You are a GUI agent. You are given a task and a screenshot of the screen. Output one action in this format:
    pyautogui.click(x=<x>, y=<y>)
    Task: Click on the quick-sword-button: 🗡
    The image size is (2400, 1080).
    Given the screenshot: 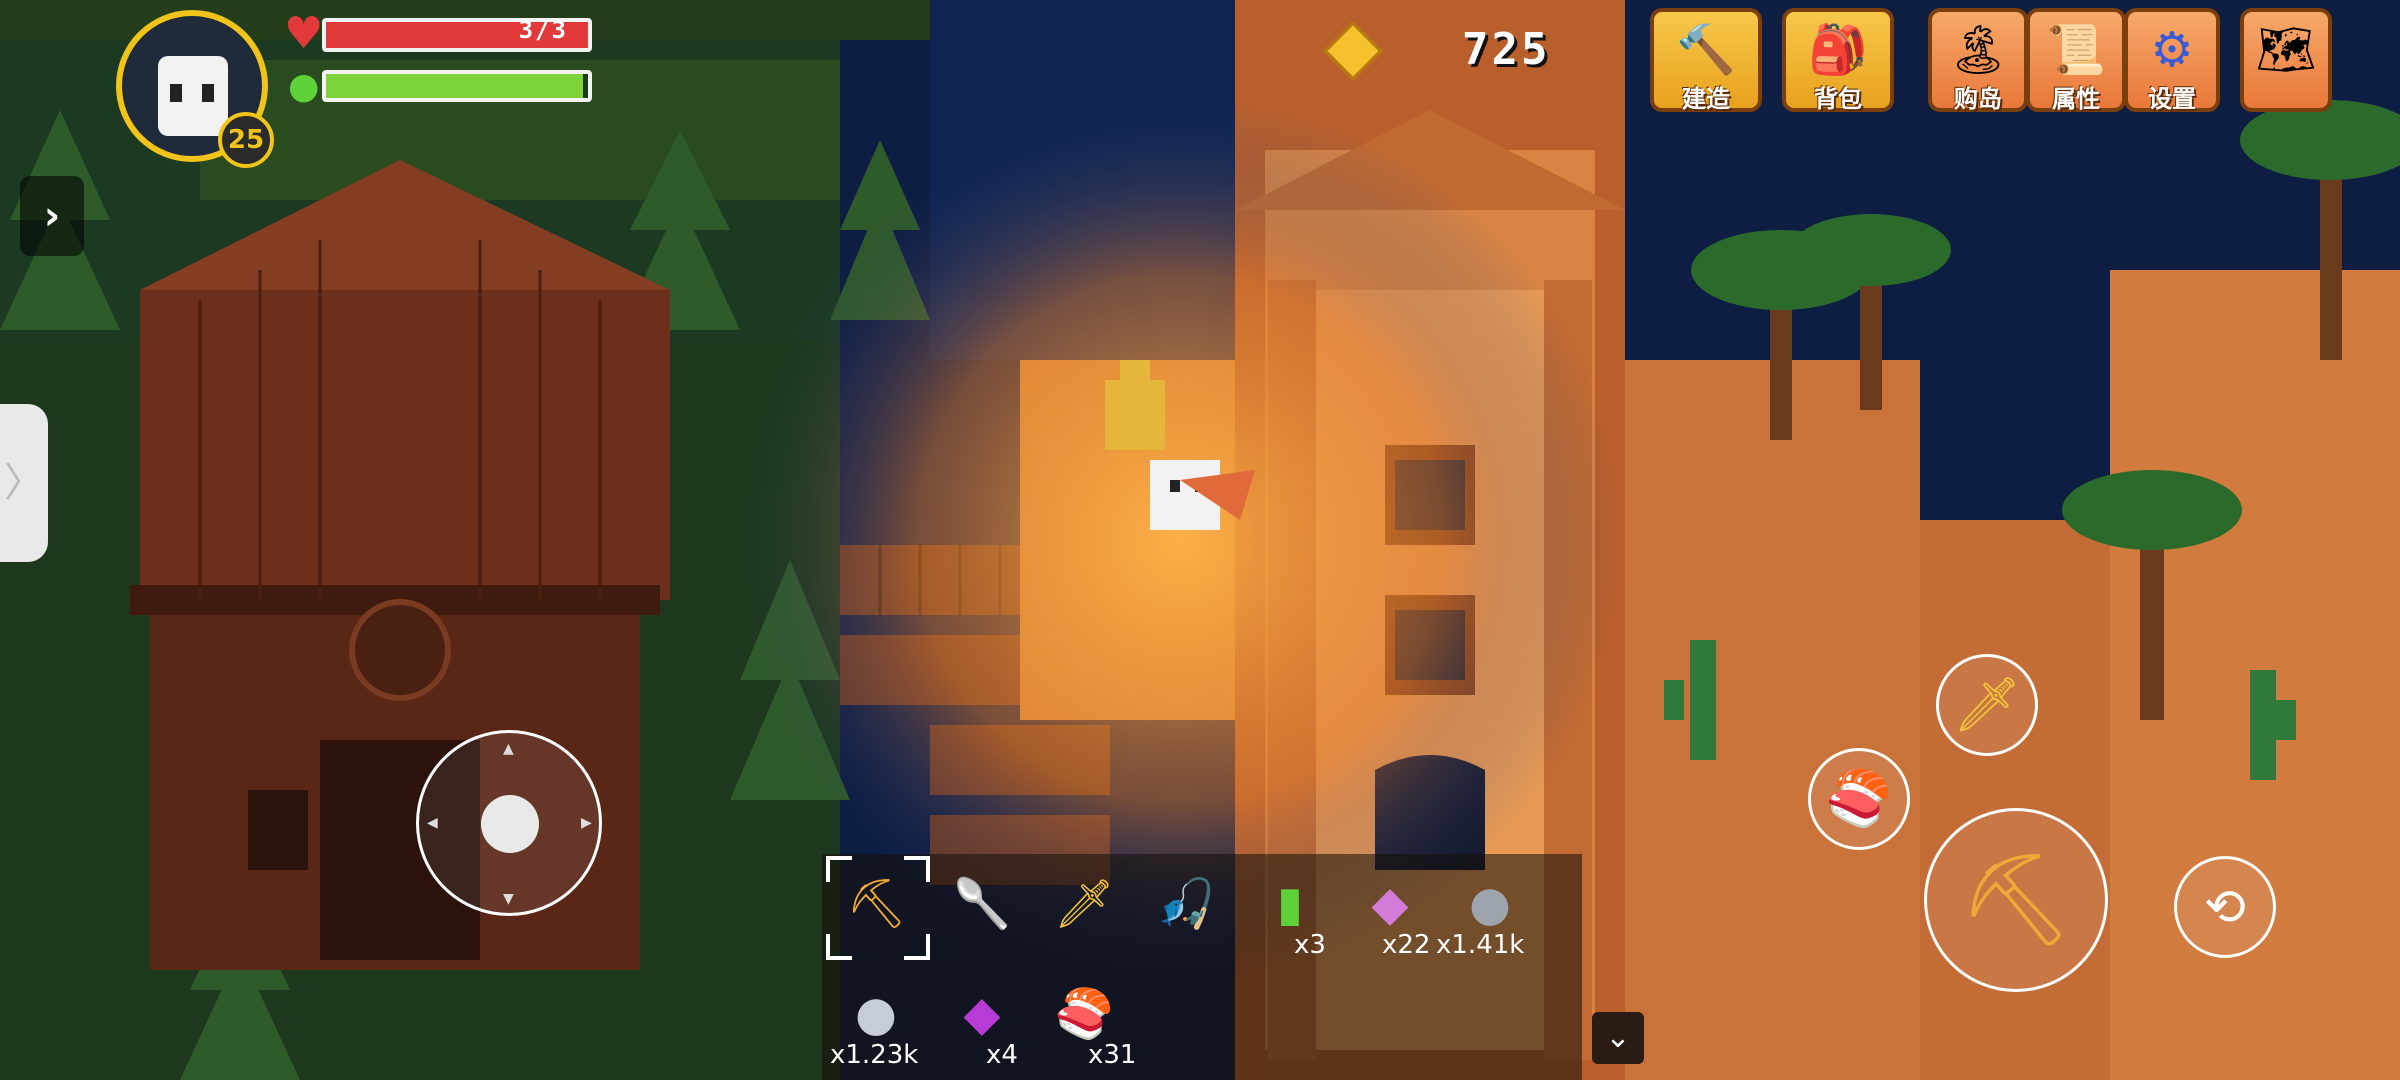 What is the action you would take?
    pyautogui.click(x=1987, y=705)
    